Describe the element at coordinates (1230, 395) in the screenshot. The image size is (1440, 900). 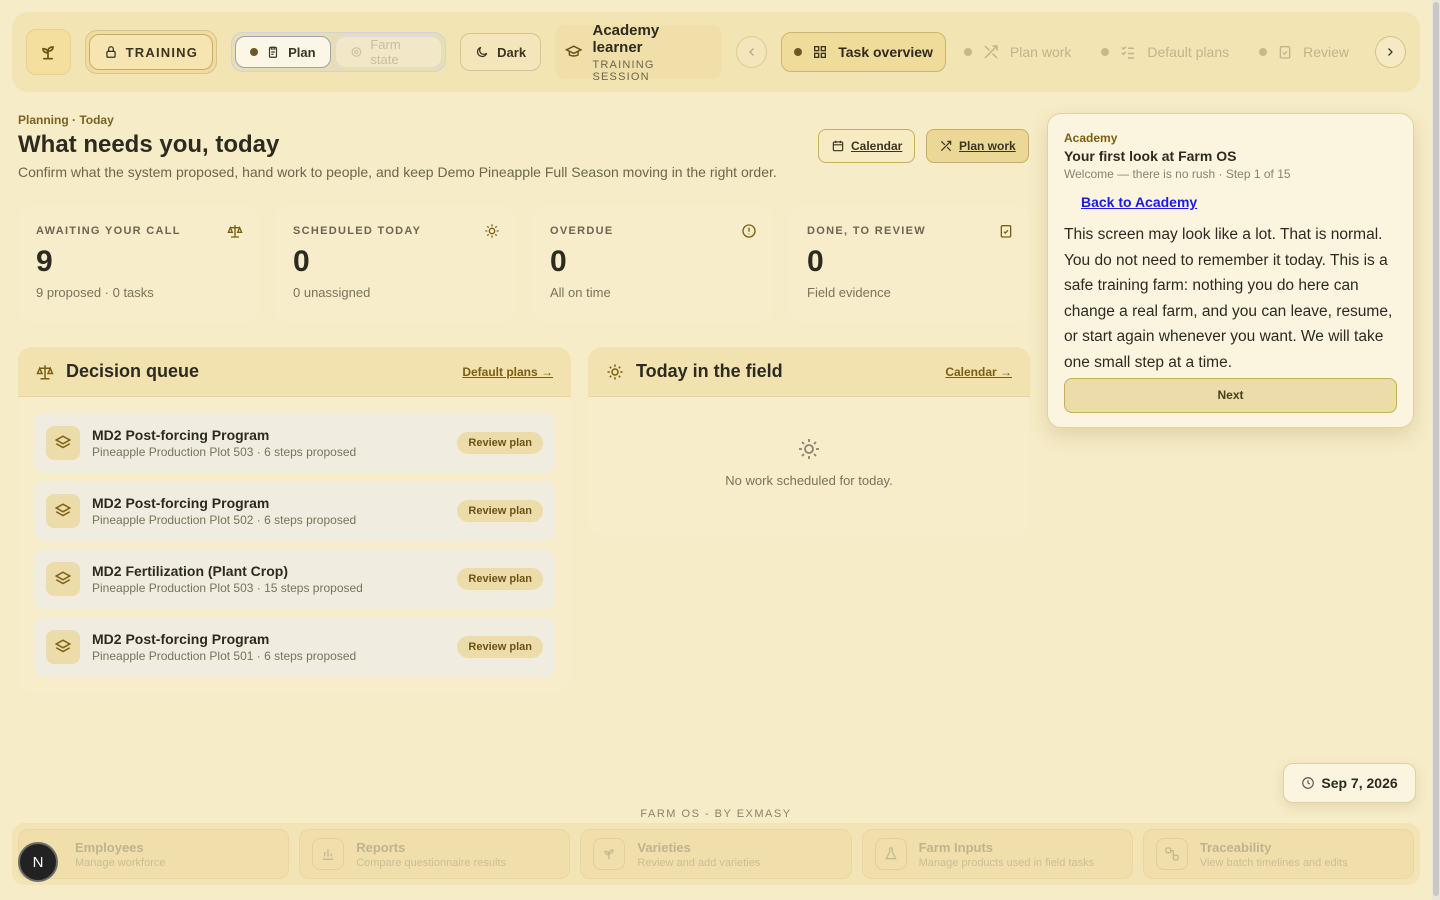
I see `coach-next-button: Next` at that location.